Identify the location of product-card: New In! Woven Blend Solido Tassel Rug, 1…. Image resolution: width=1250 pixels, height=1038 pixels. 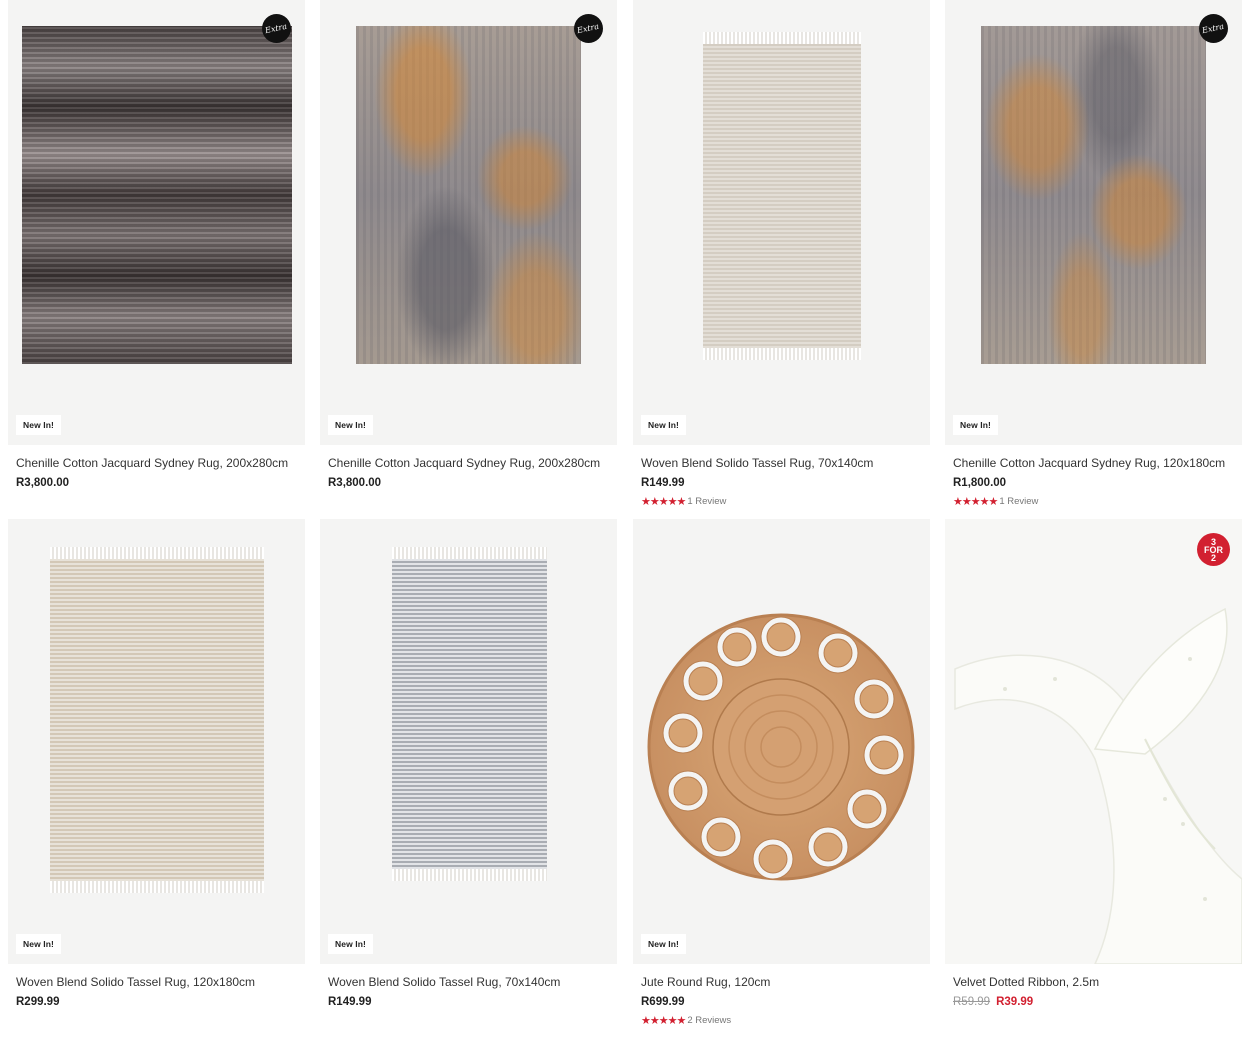
(156, 763).